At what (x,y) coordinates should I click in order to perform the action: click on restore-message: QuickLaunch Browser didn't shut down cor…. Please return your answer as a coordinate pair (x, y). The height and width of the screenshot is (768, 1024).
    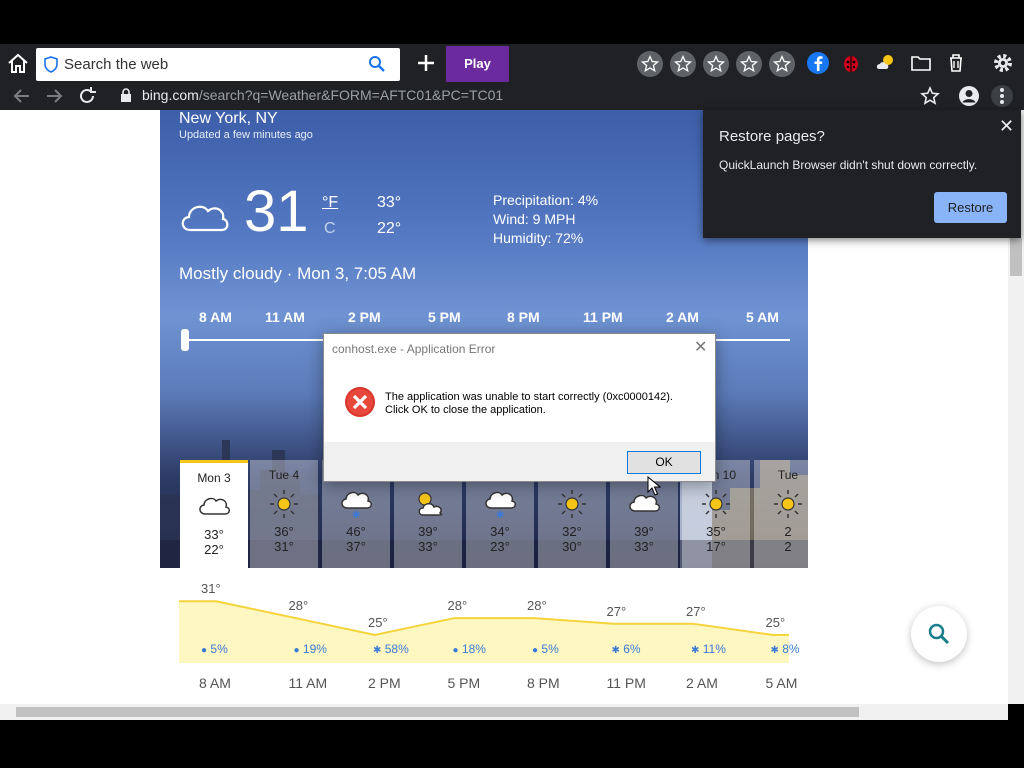
    Looking at the image, I should click on (848, 165).